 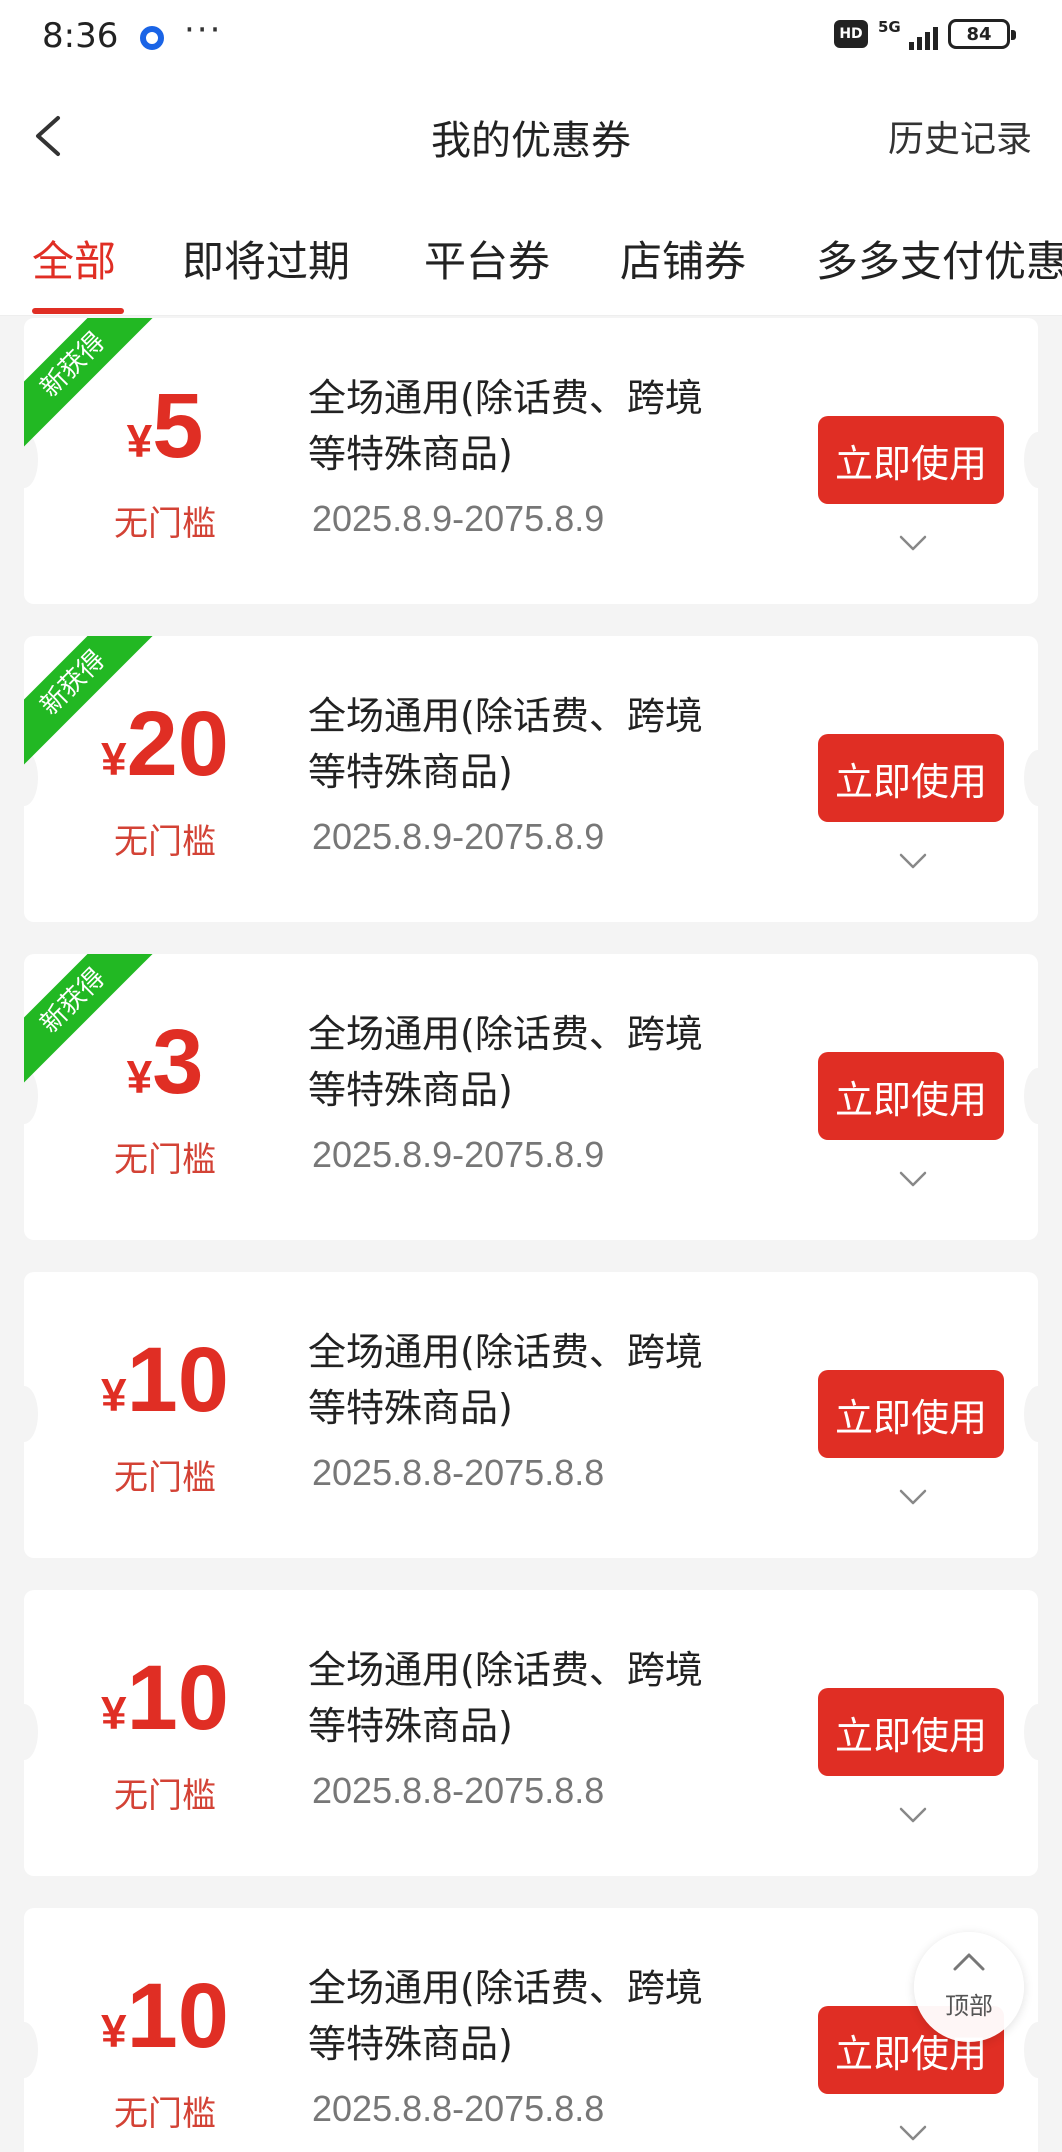 What do you see at coordinates (487, 258) in the screenshot?
I see `tab-platform: 平台券` at bounding box center [487, 258].